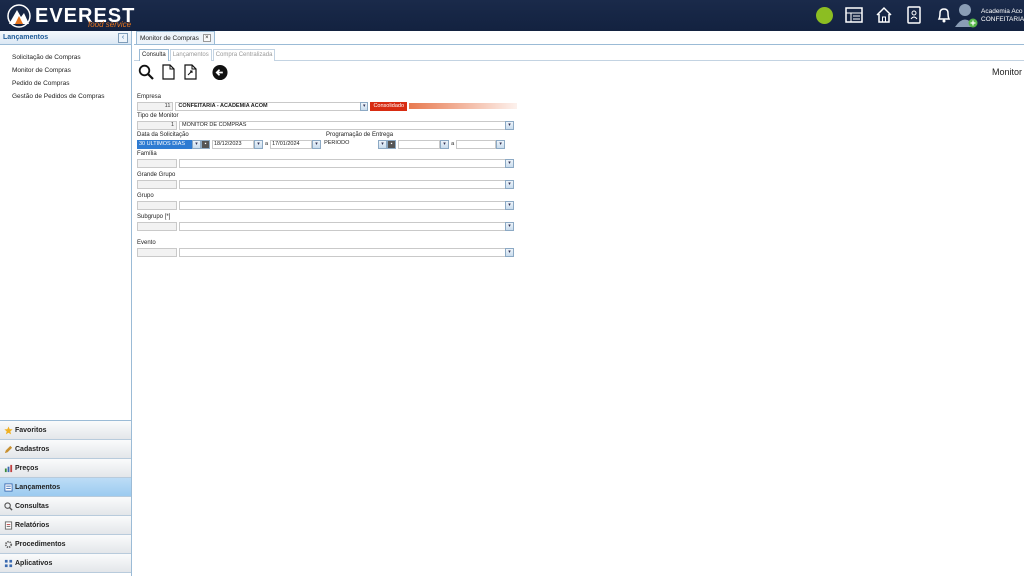 The image size is (1024, 576). I want to click on empresa-value: CONFEITARIA - ACADEMIA ACOM, so click(268, 106).